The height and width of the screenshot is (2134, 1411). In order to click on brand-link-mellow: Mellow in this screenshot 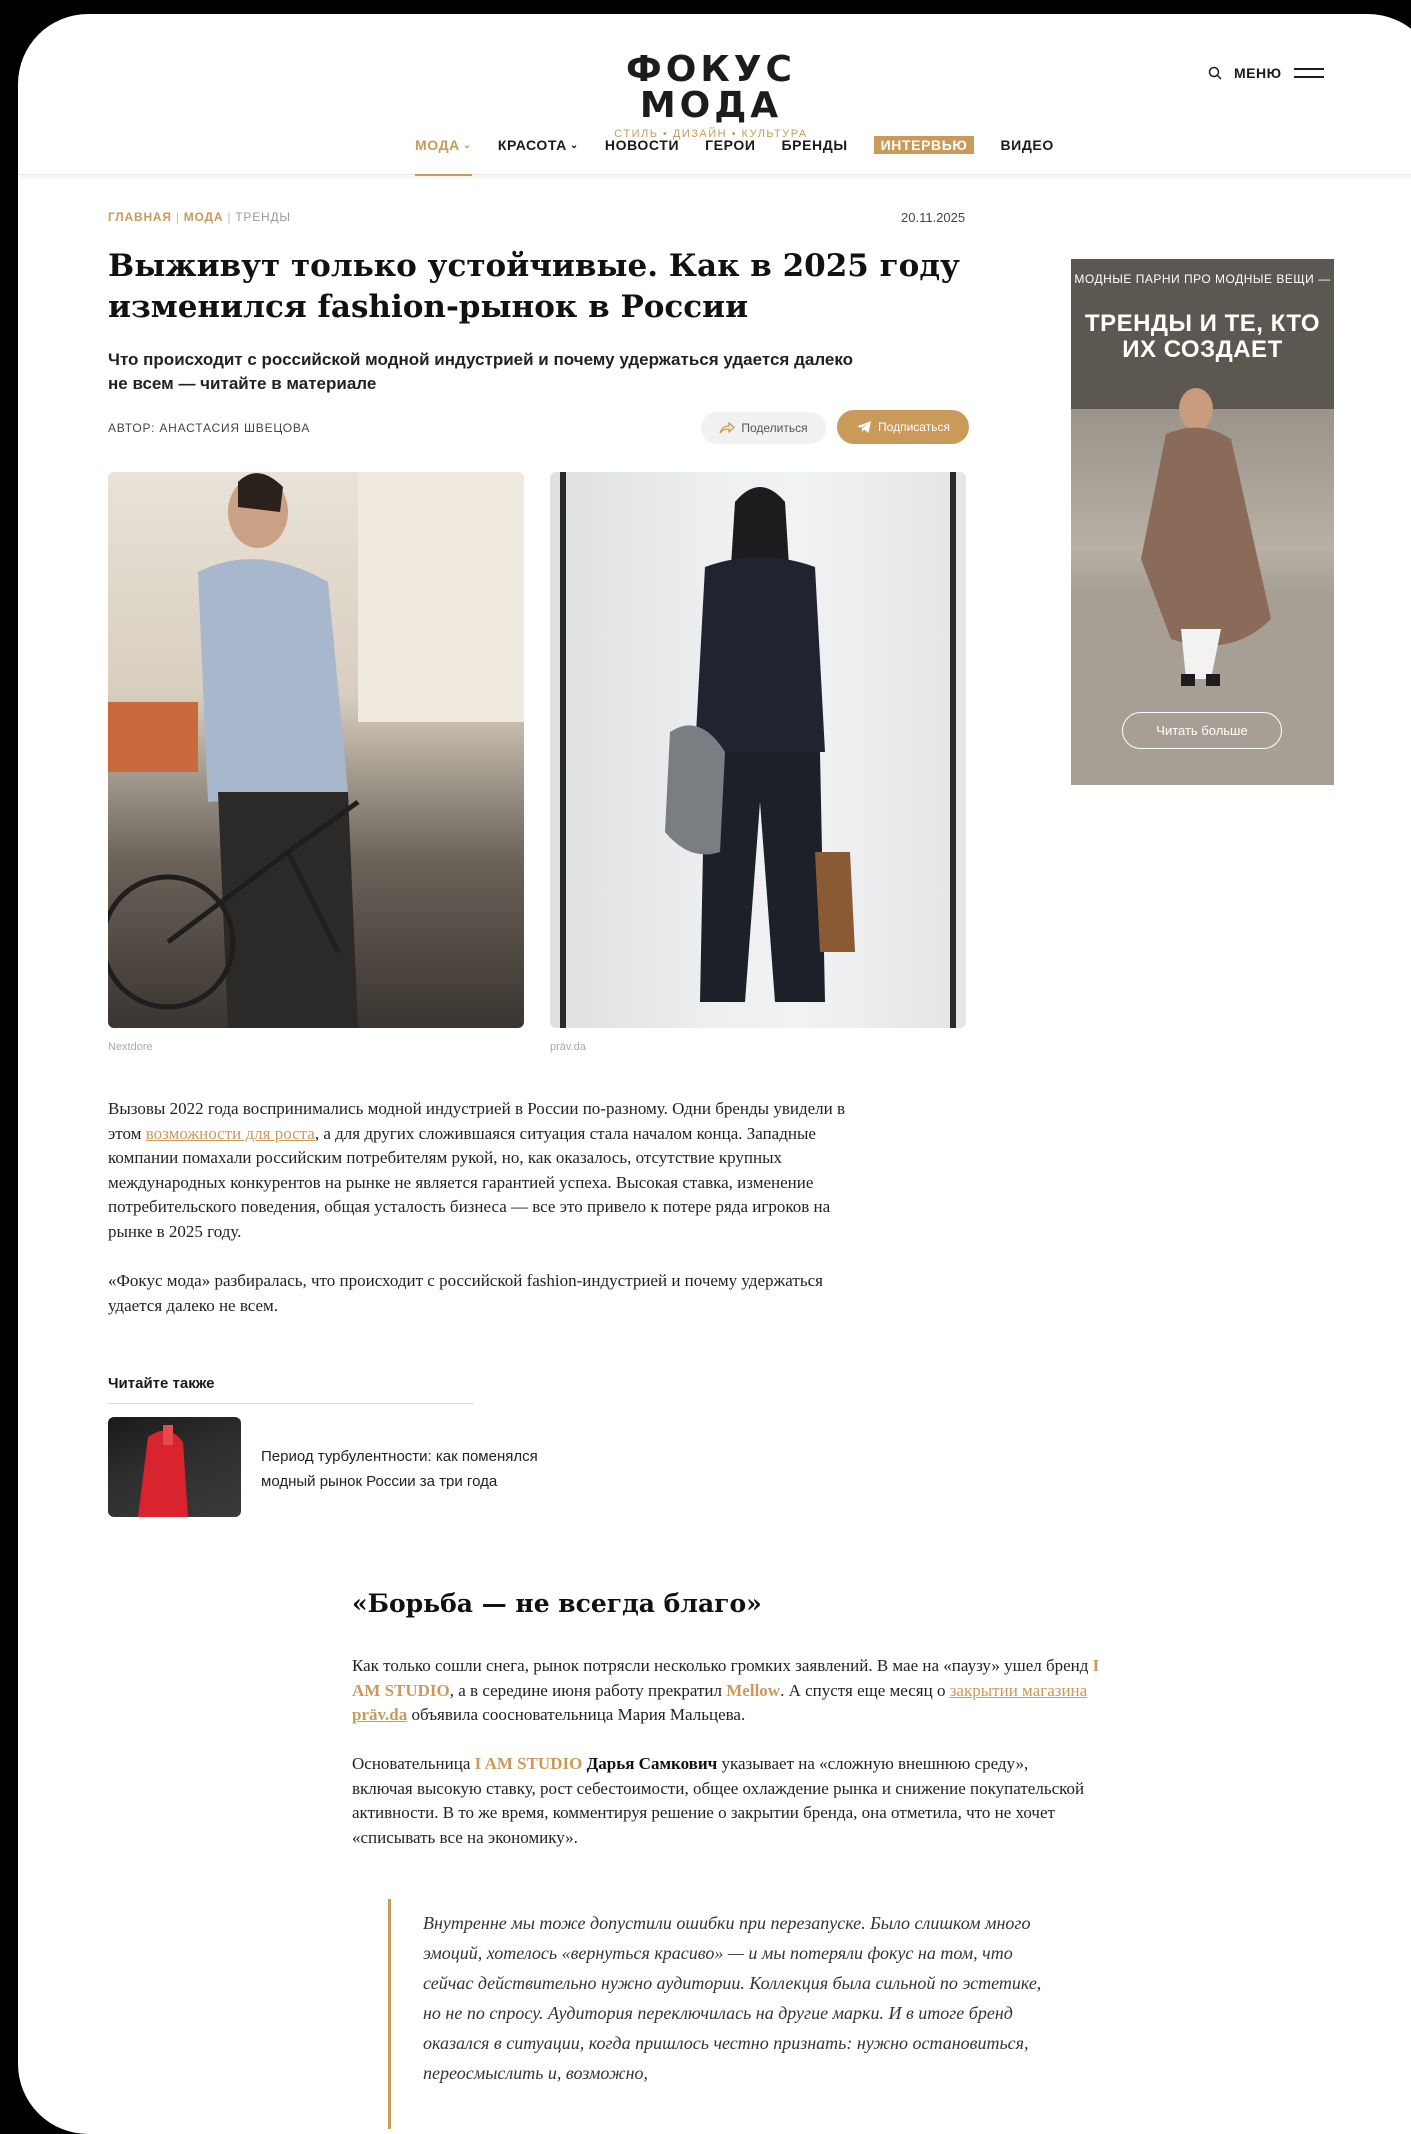, I will do `click(753, 1690)`.